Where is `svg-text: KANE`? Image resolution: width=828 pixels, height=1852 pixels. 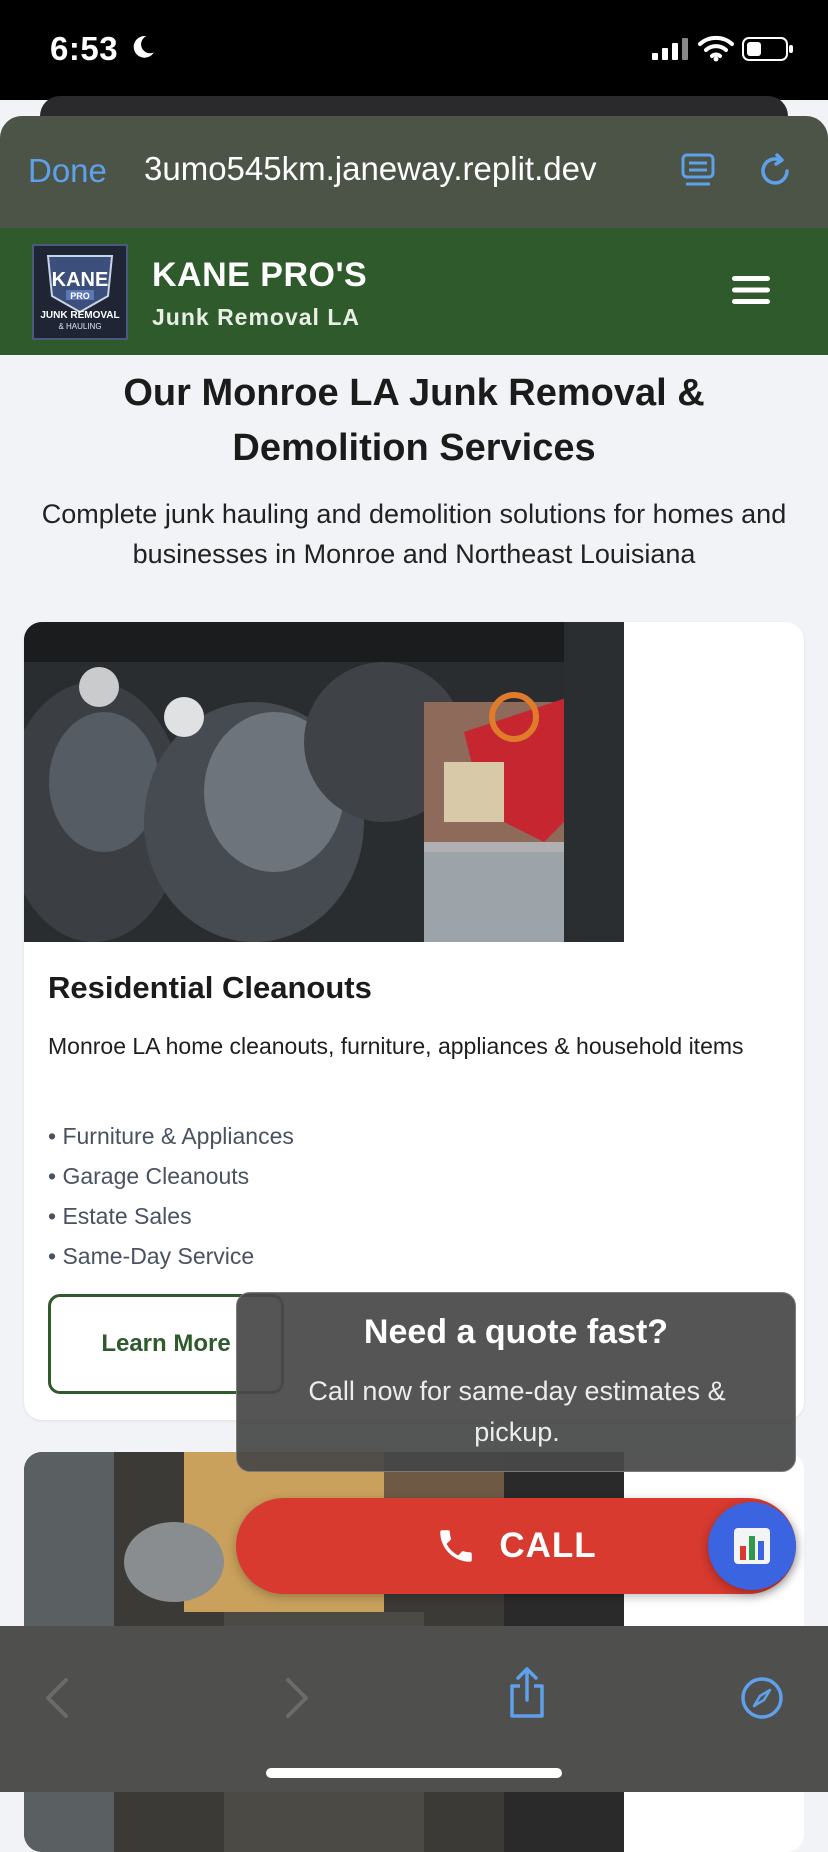
svg-text: KANE is located at coordinates (80, 280).